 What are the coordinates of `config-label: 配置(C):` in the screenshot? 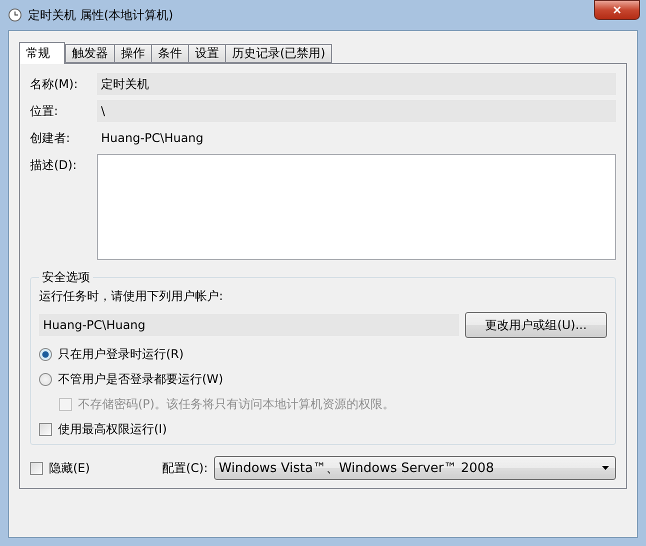 It's located at (185, 468).